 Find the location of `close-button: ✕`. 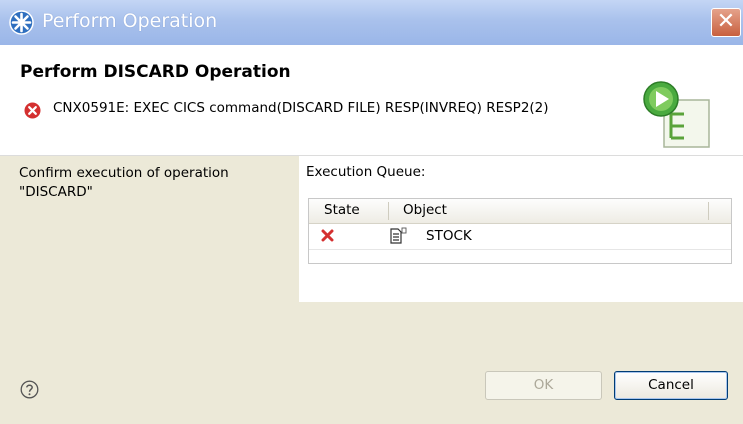

close-button: ✕ is located at coordinates (726, 22).